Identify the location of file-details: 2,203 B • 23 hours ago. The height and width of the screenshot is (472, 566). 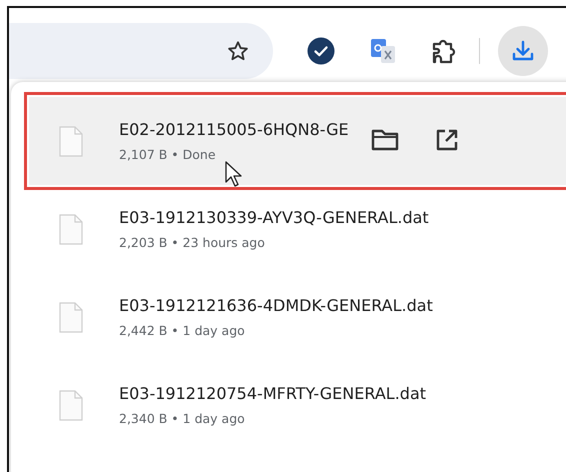
(192, 242).